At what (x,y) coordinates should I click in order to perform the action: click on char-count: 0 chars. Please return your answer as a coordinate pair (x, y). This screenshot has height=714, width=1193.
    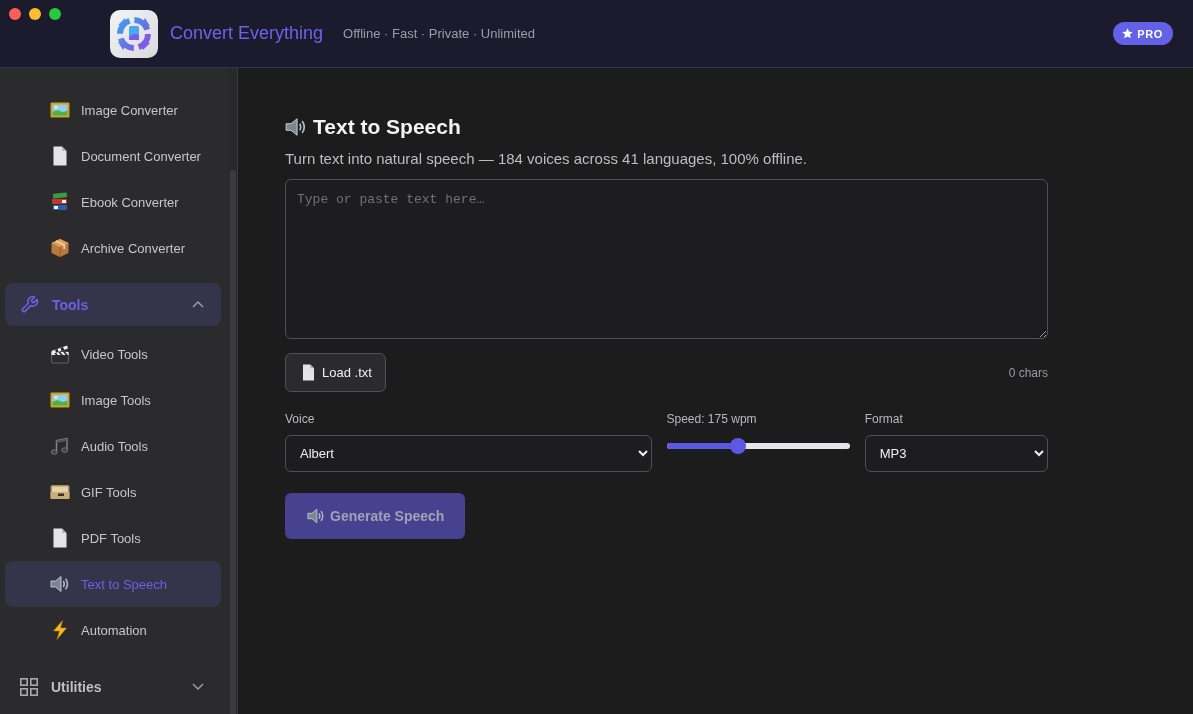
    Looking at the image, I should click on (1028, 372).